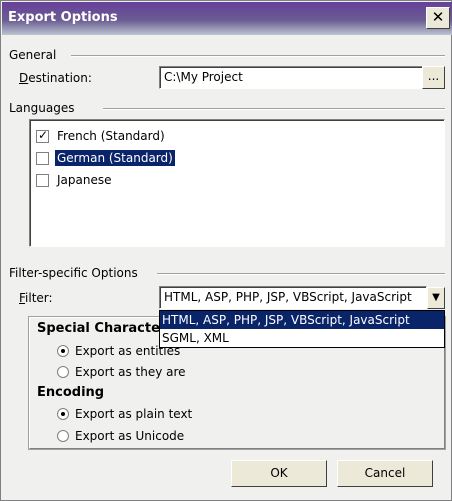  What do you see at coordinates (134, 414) in the screenshot?
I see `radio-label: Export as plain text` at bounding box center [134, 414].